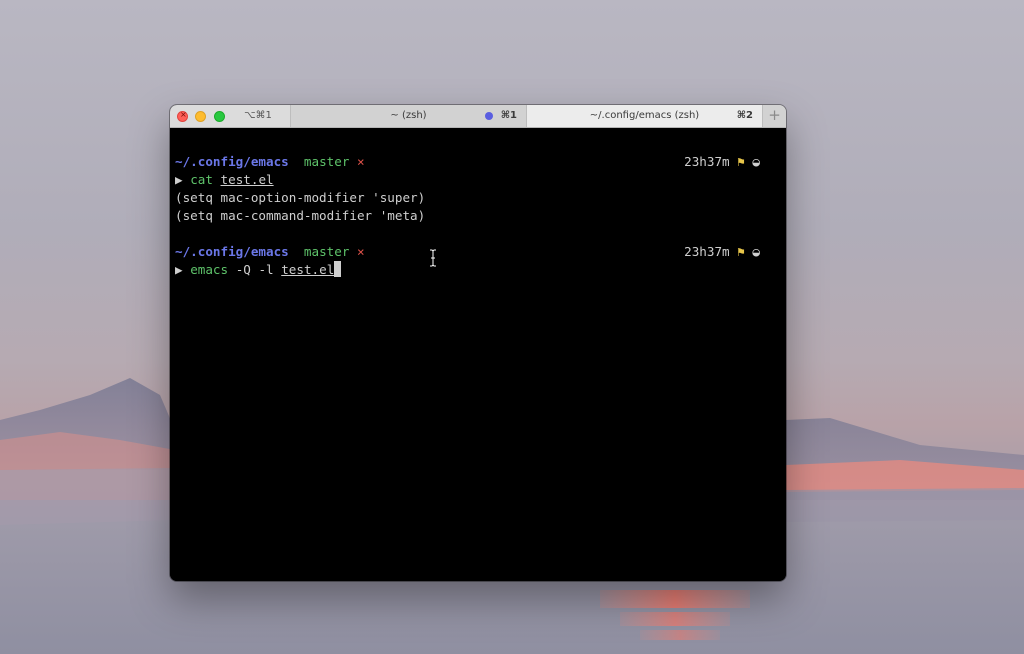 The image size is (1024, 654). I want to click on command-line: ▶ emacs -Q -l test.el, so click(258, 270).